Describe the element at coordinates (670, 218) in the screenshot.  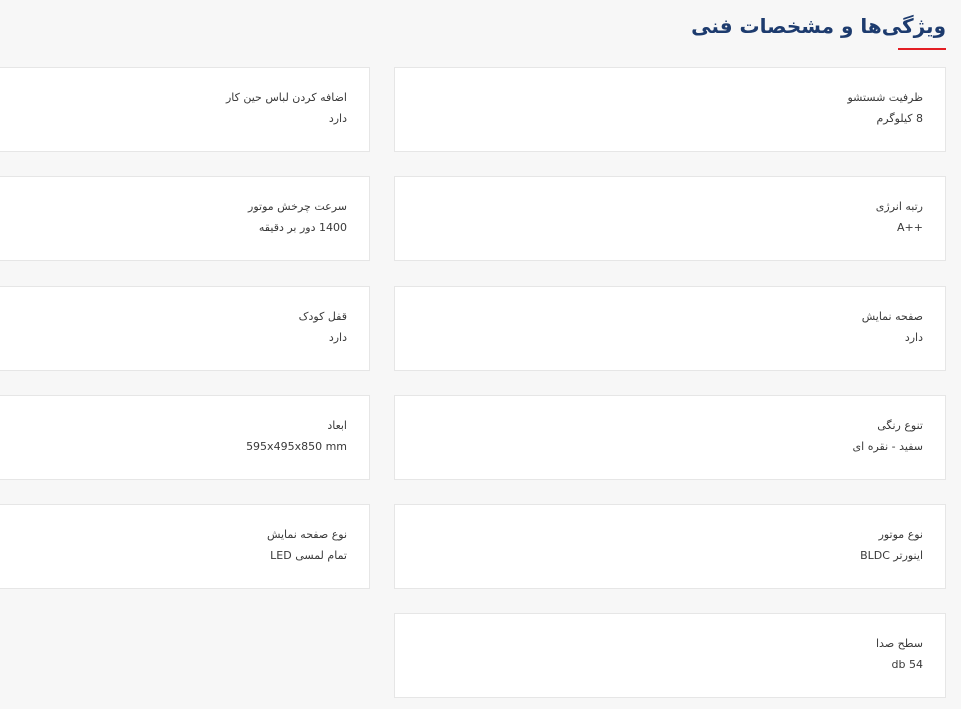
I see `spec-card-energy-rating: رتبه انرژی A++` at that location.